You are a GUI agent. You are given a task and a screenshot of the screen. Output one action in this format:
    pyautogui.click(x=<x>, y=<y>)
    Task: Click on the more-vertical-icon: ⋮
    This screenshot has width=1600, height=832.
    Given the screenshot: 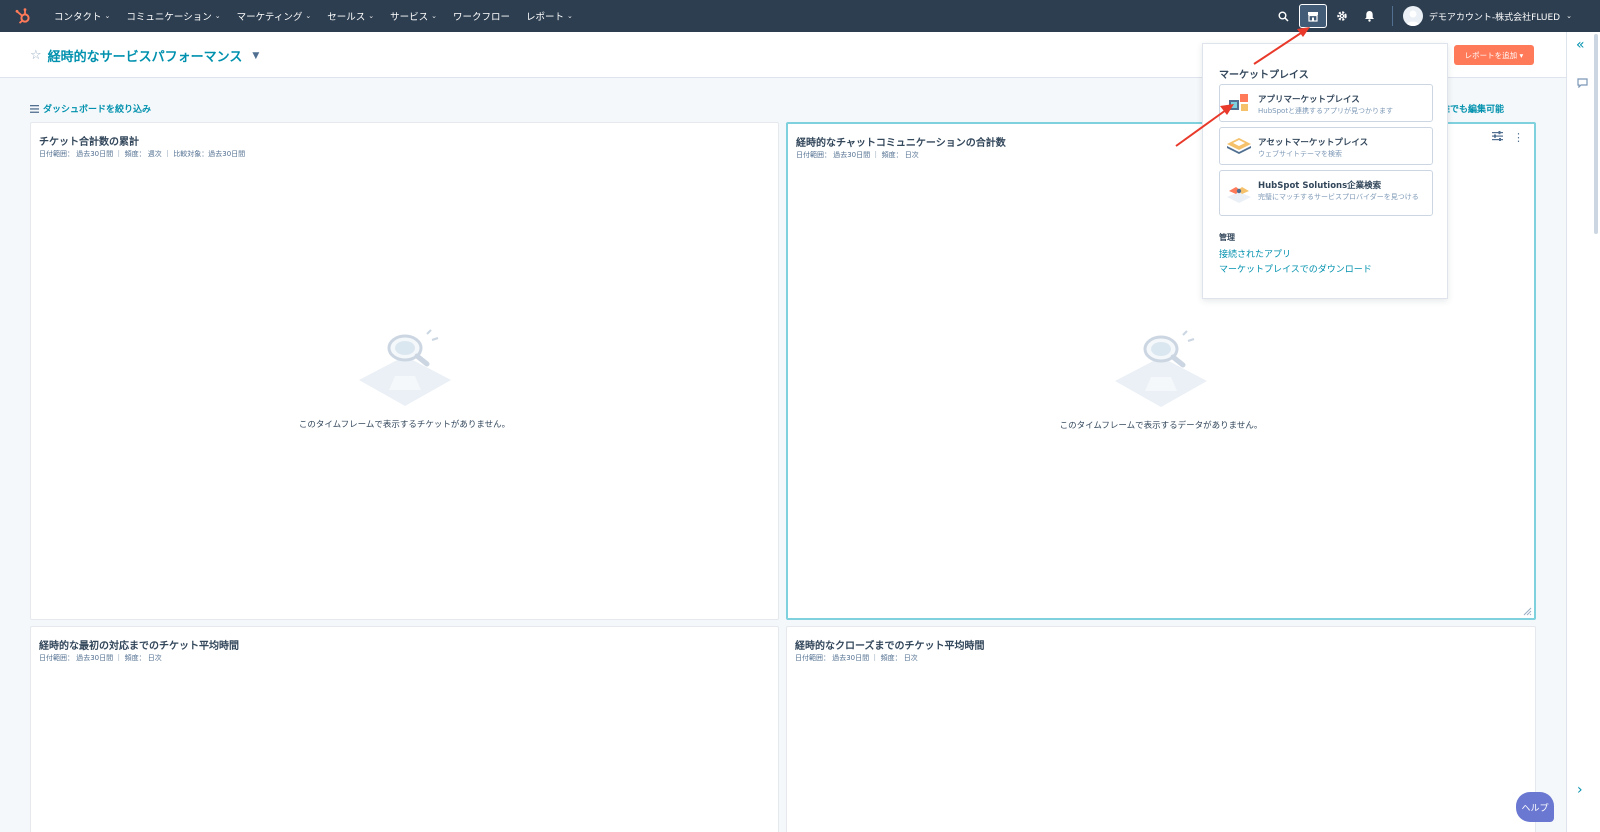 What is the action you would take?
    pyautogui.click(x=1518, y=137)
    